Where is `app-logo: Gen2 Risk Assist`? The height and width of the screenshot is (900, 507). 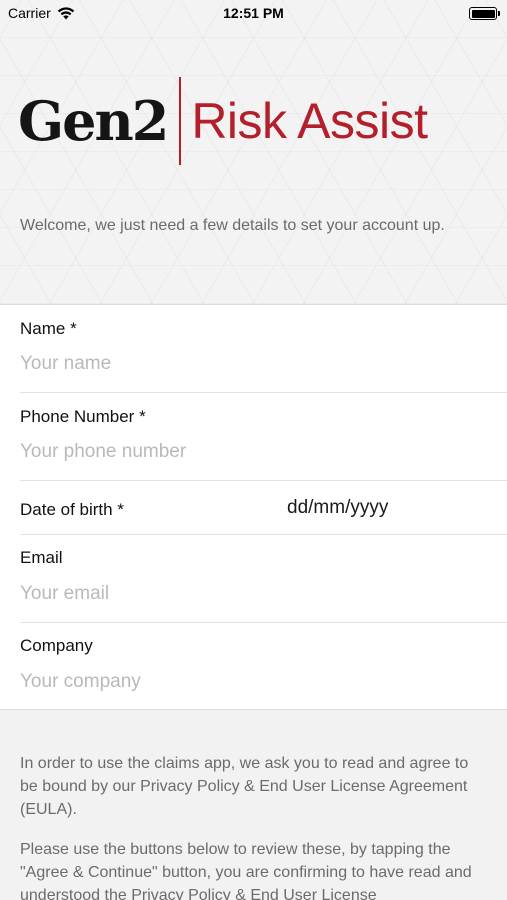 app-logo: Gen2 Risk Assist is located at coordinates (223, 121).